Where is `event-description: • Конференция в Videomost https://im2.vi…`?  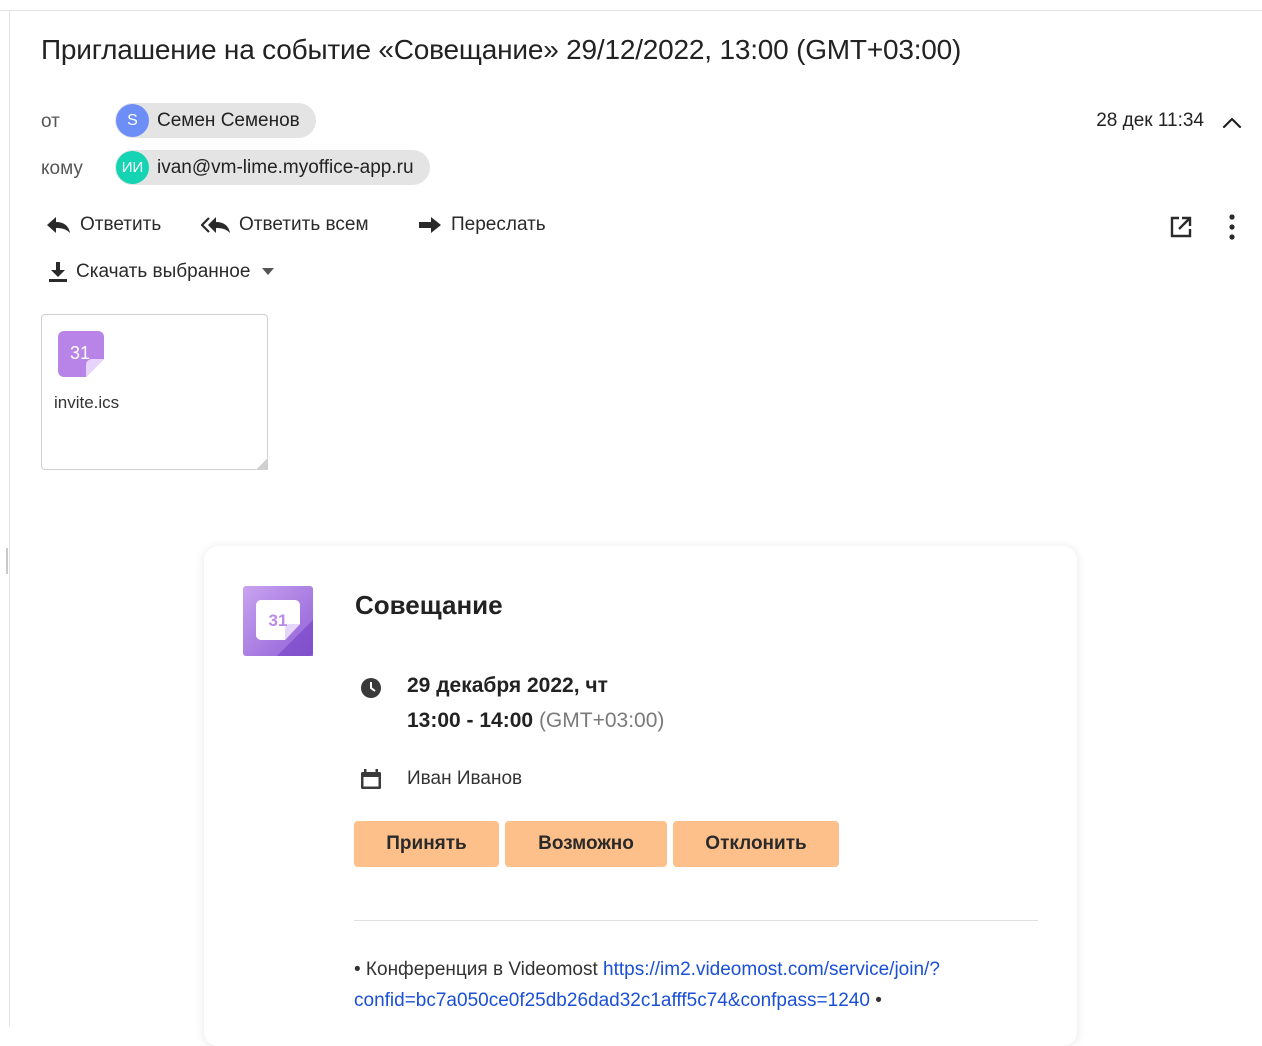
event-description: • Конференция в Videomost https://im2.vi… is located at coordinates (704, 985).